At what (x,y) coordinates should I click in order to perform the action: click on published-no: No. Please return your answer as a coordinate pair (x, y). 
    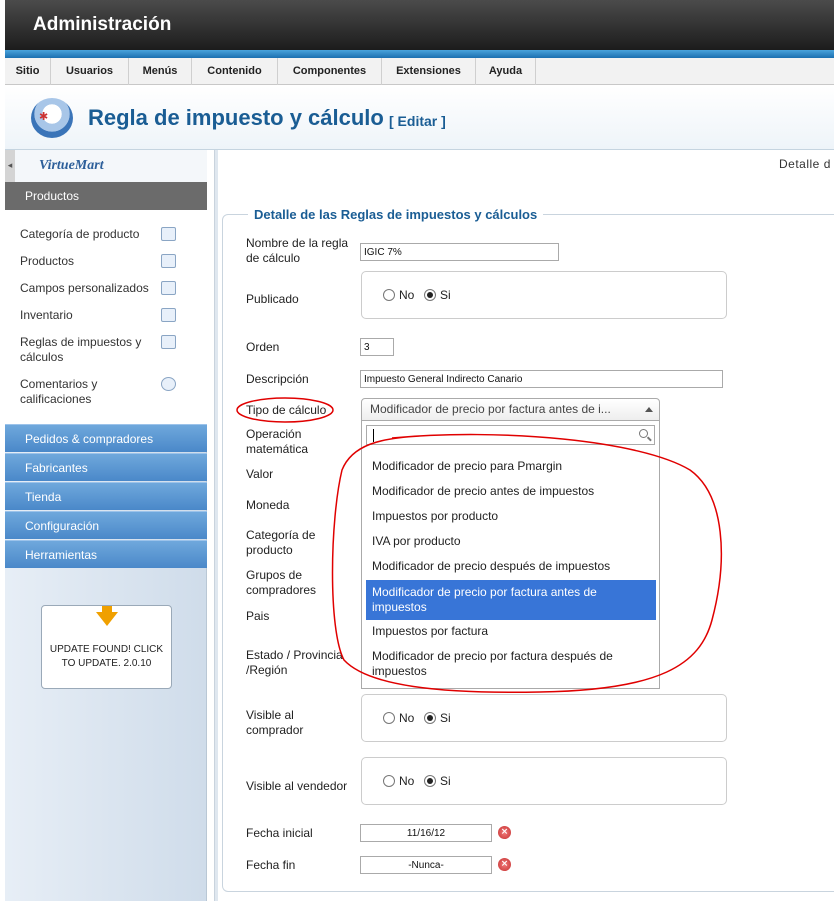
    Looking at the image, I should click on (398, 295).